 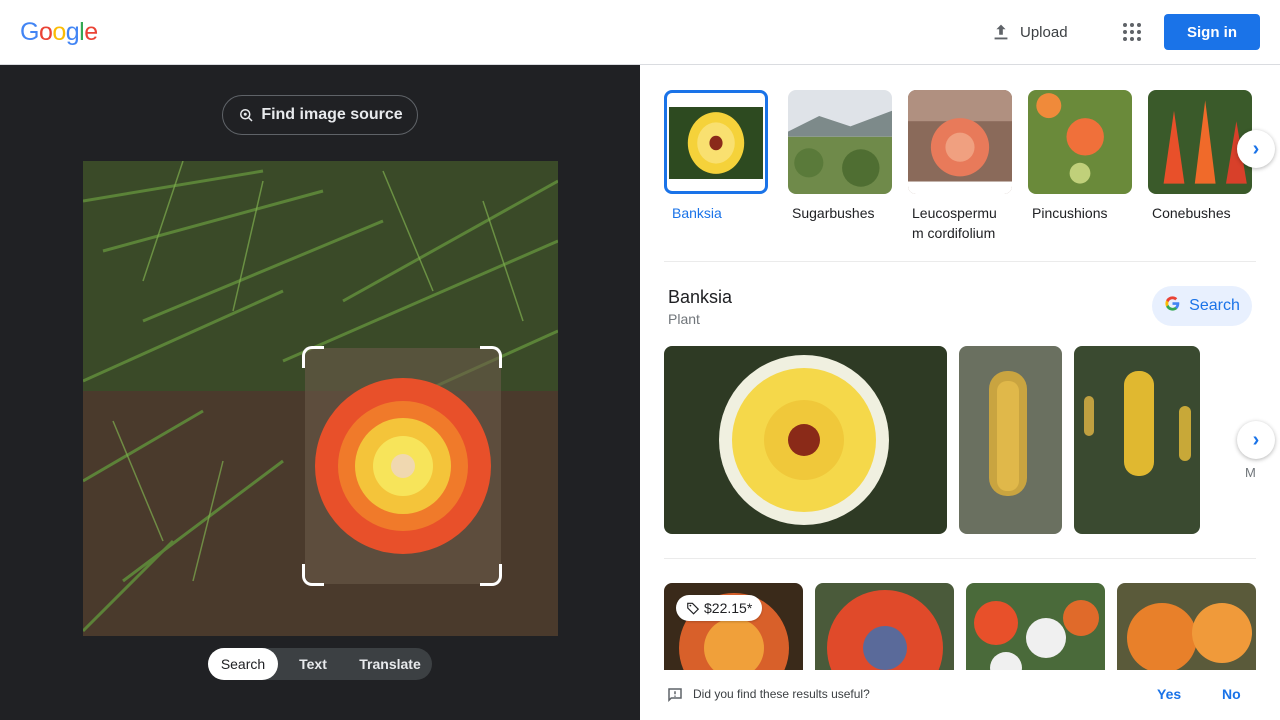 What do you see at coordinates (313, 357) in the screenshot?
I see `crop-handle-top-left` at bounding box center [313, 357].